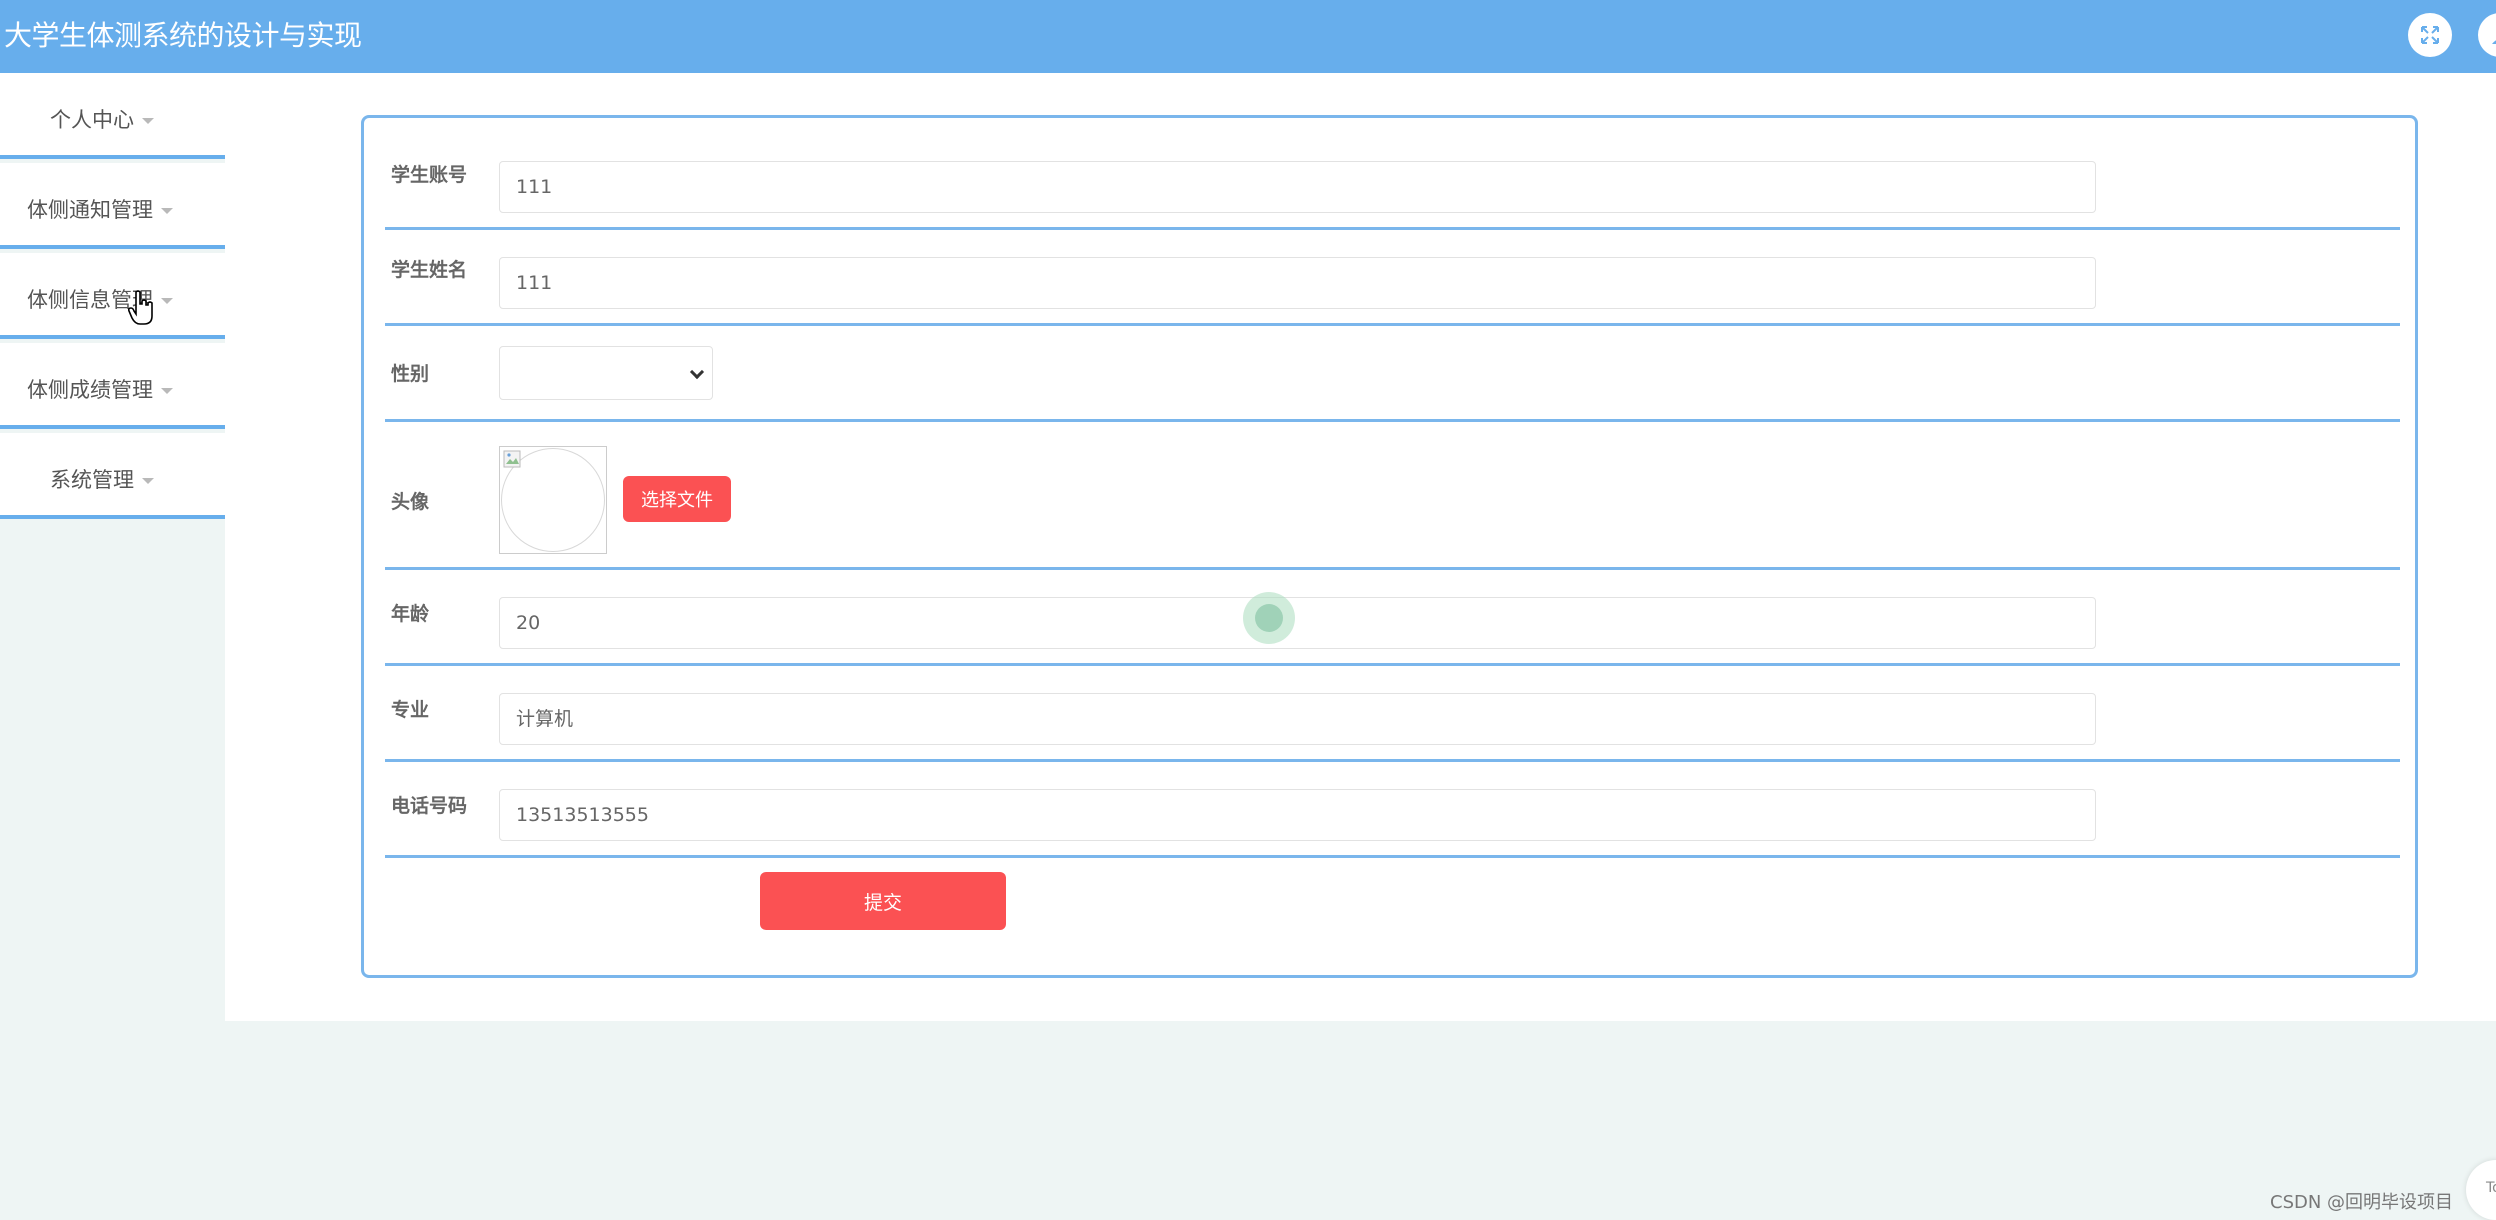  Describe the element at coordinates (697, 372) in the screenshot. I see `chevron-down-icon` at that location.